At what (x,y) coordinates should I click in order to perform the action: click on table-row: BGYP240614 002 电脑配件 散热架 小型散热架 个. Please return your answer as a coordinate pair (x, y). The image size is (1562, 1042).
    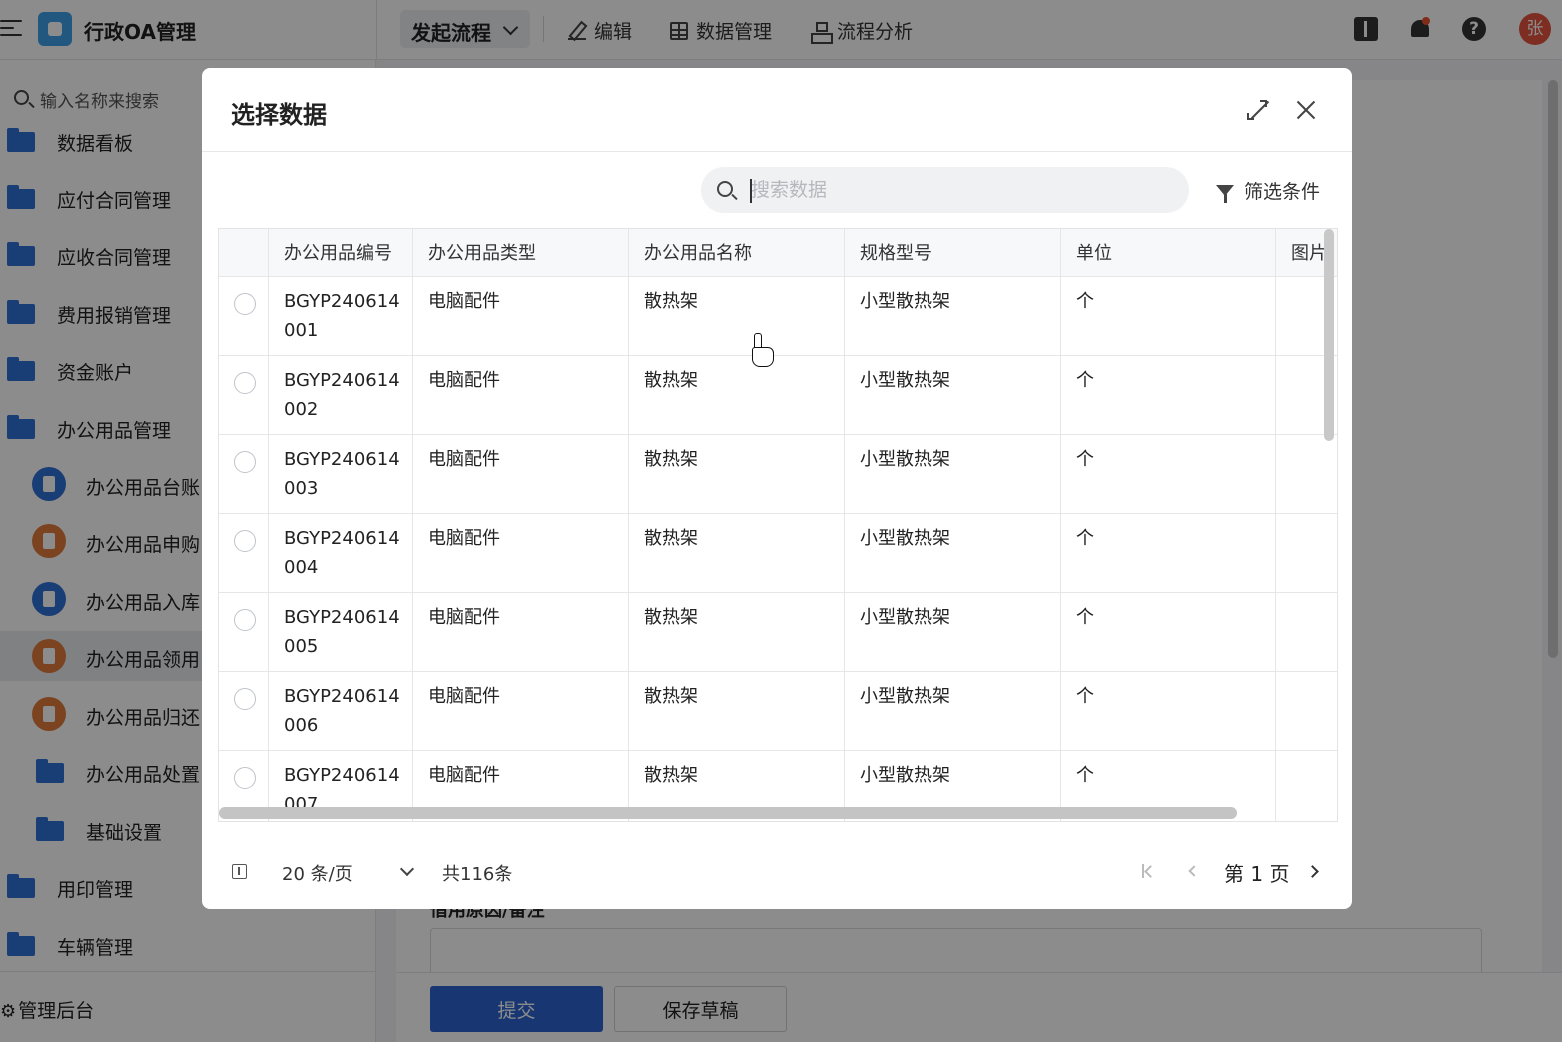
    Looking at the image, I should click on (778, 395).